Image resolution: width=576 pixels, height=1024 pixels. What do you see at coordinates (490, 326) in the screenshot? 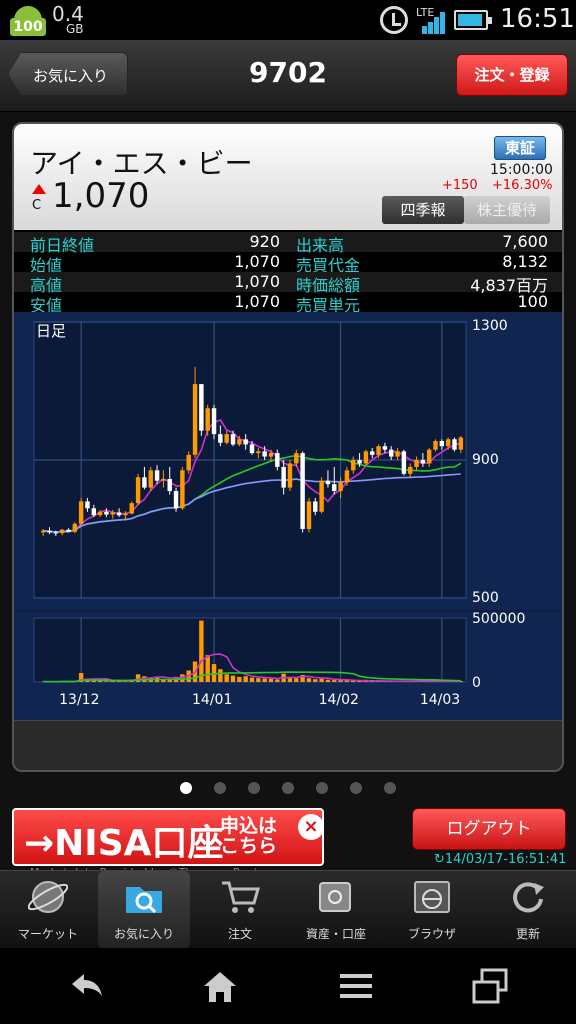
I see `price-axis-label: 1300` at bounding box center [490, 326].